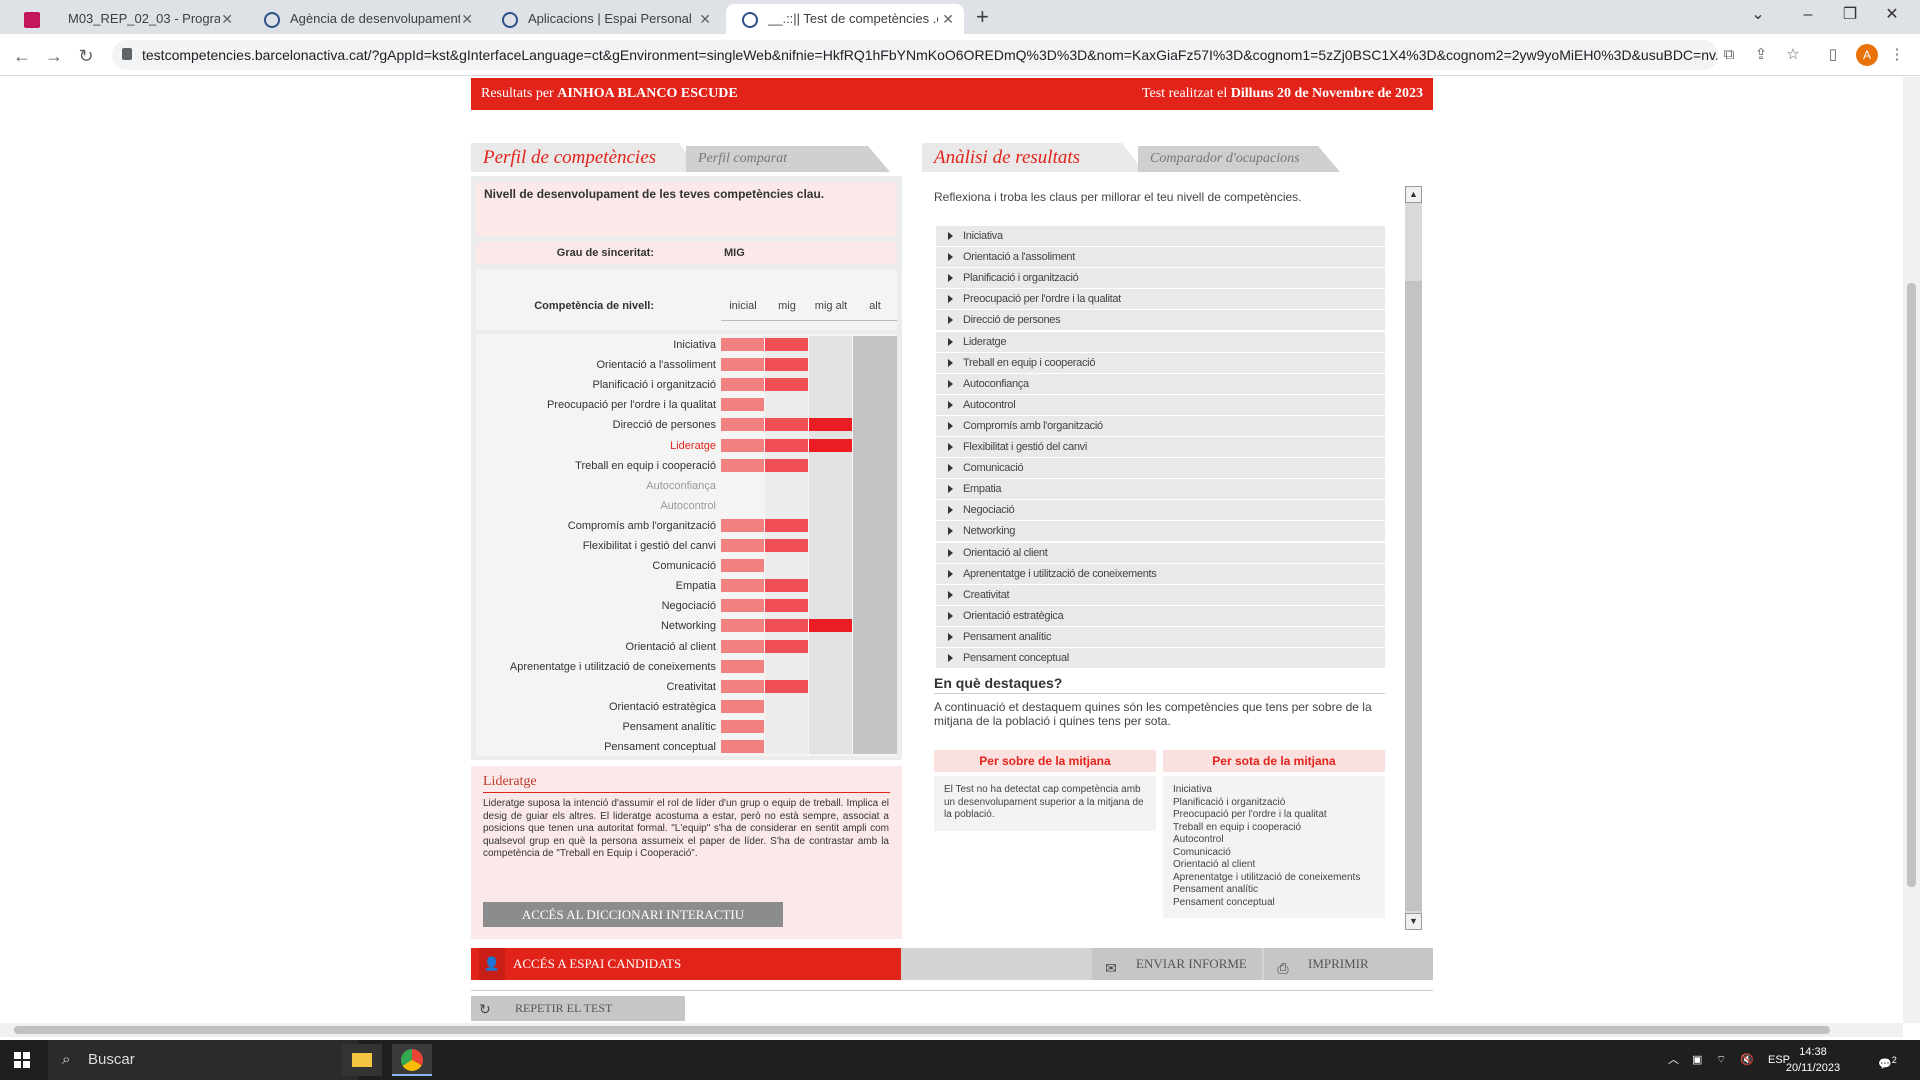 The height and width of the screenshot is (1085, 1920). I want to click on page-vertical-scrollbar, so click(1911, 550).